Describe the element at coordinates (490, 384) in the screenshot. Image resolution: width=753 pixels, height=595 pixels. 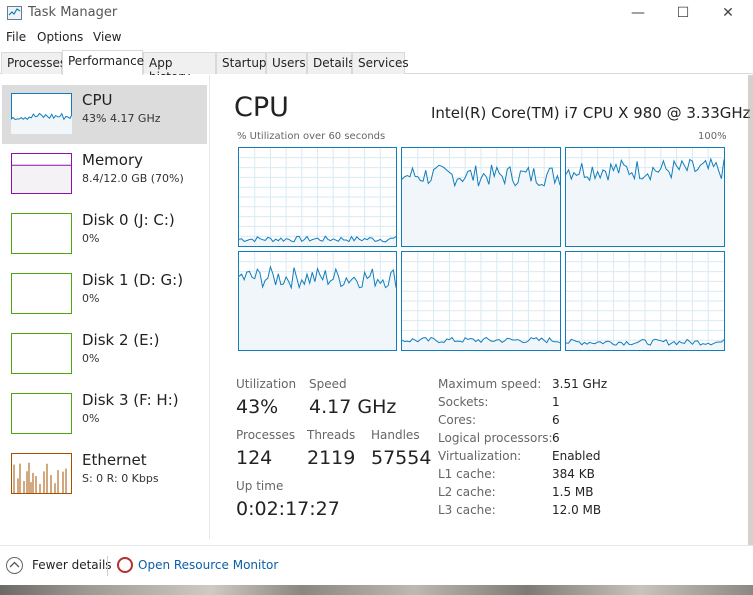
I see `spec-label: Maximum speed:` at that location.